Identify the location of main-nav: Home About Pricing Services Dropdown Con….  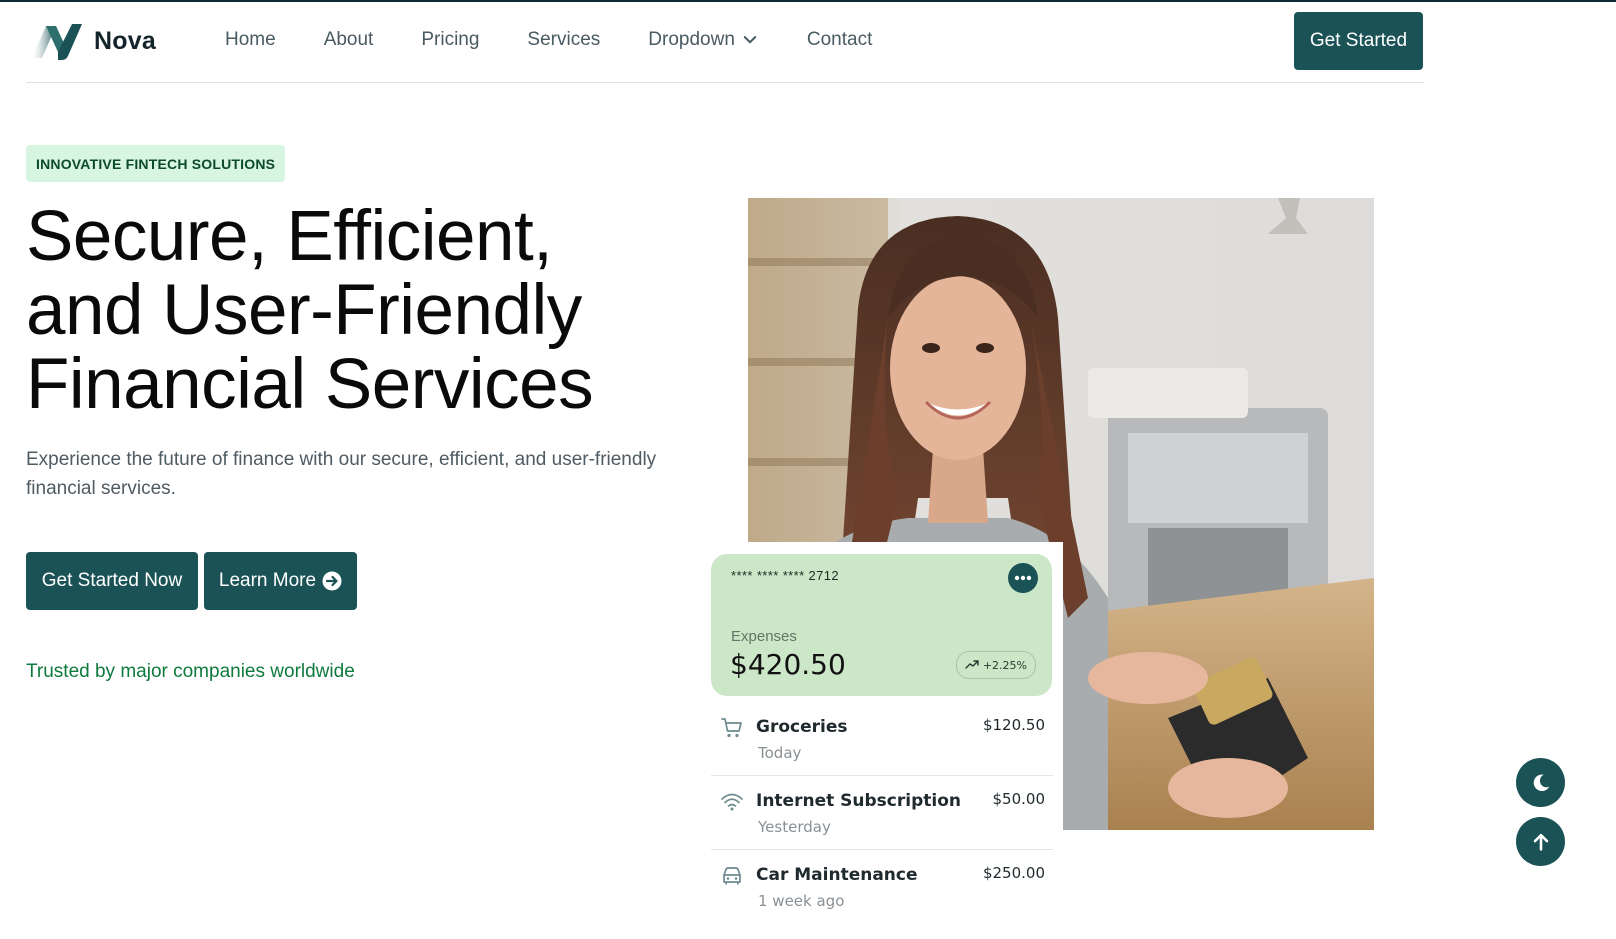
(572, 40).